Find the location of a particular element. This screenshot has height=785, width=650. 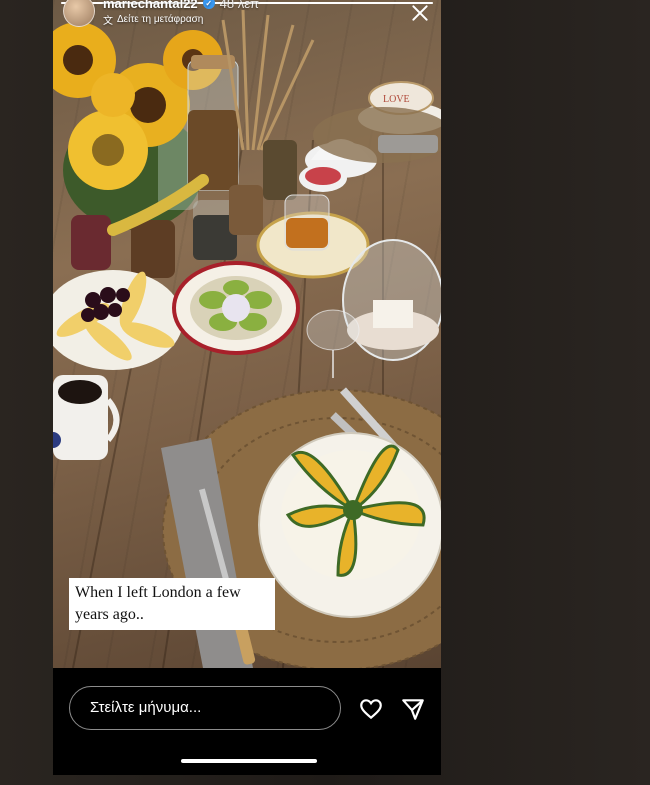

heart-icon is located at coordinates (371, 709).